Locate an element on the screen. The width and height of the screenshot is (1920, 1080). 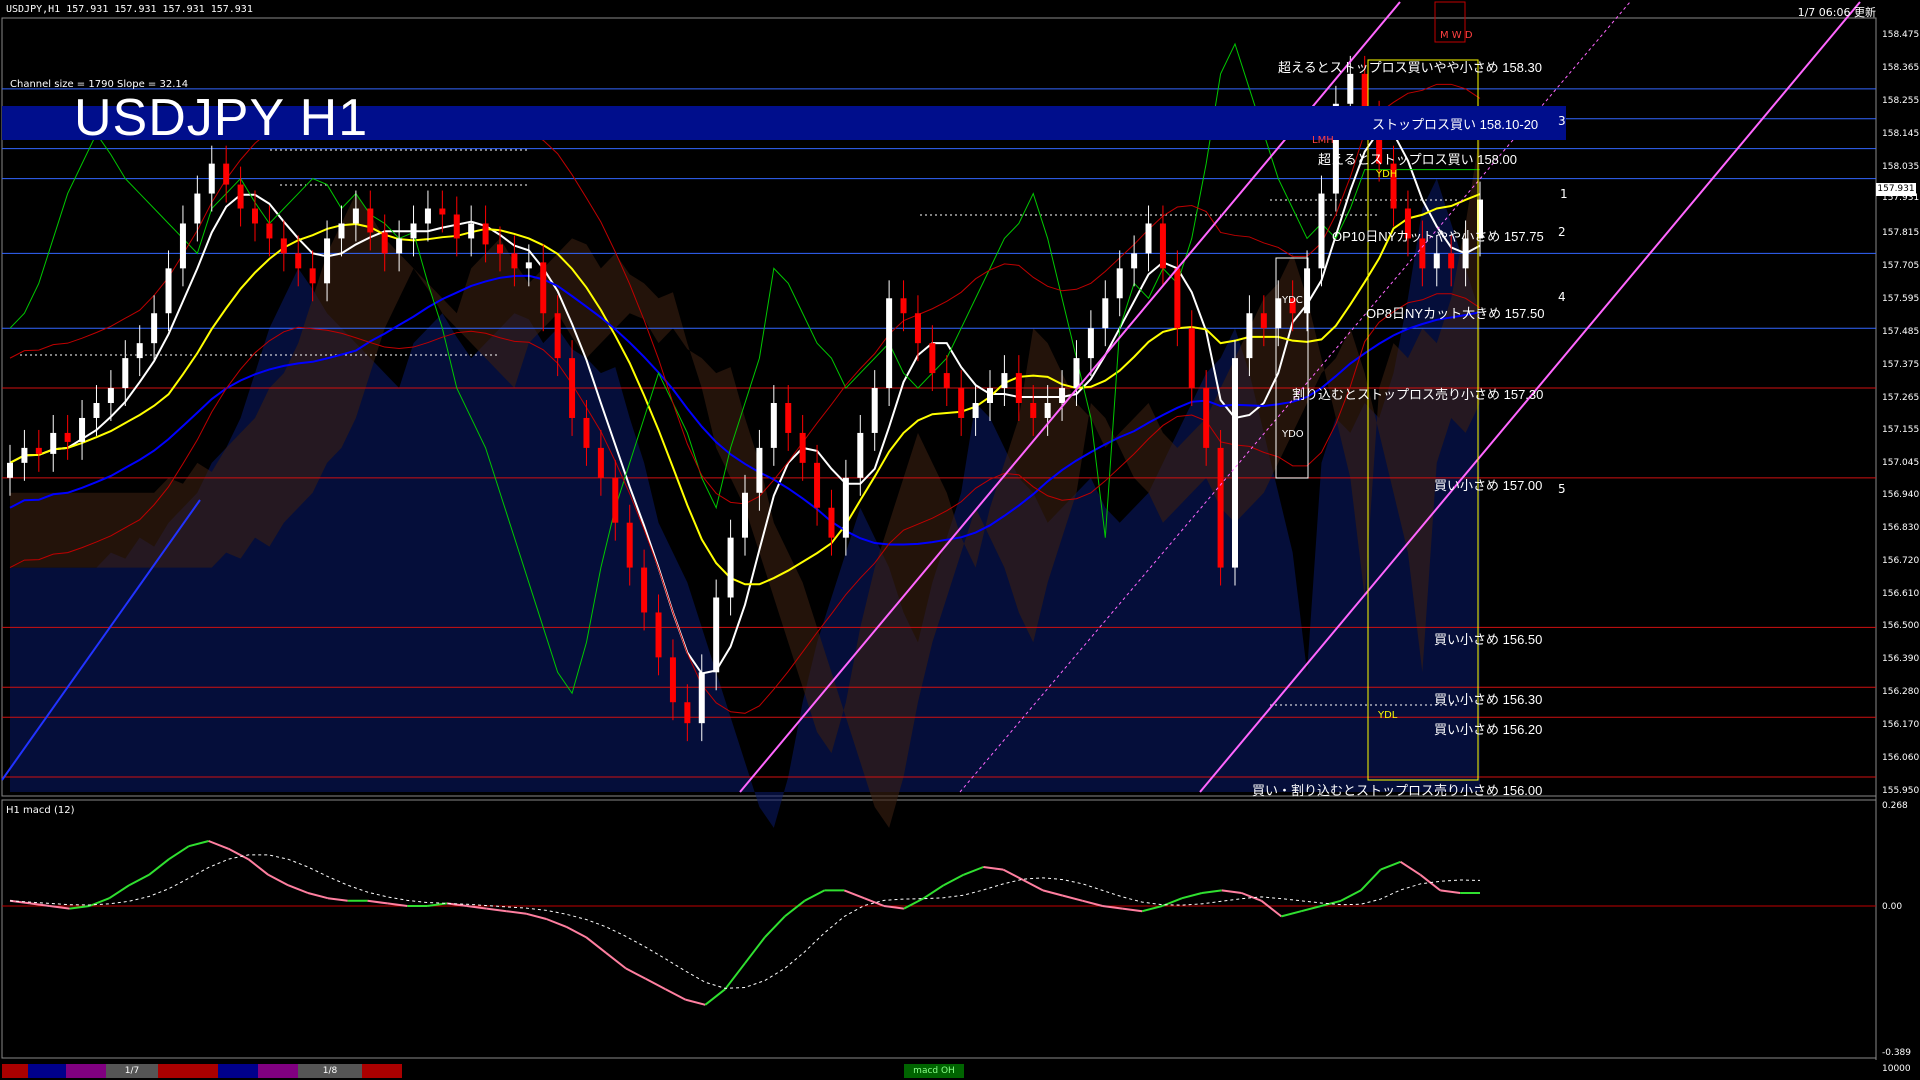
macd-tick-bottom: -0.389 is located at coordinates (1897, 1053).